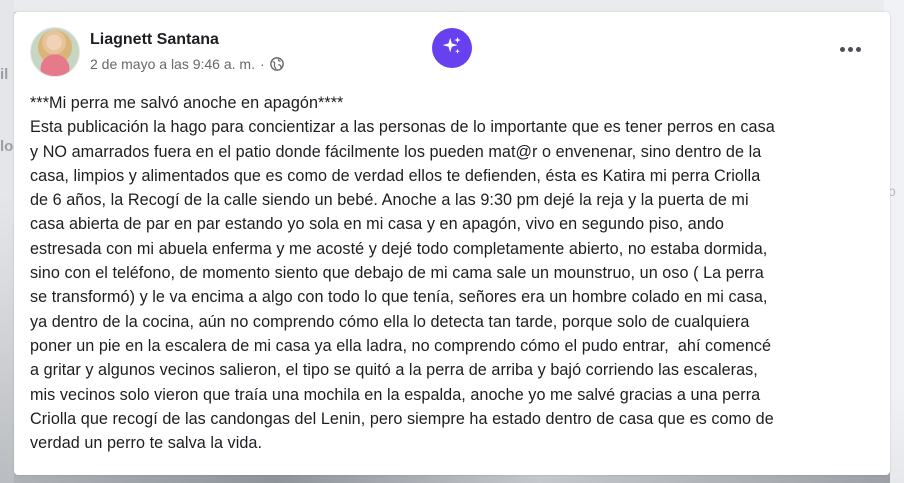 The width and height of the screenshot is (904, 483). Describe the element at coordinates (154, 40) in the screenshot. I see `post-author: Liagnett Santana` at that location.